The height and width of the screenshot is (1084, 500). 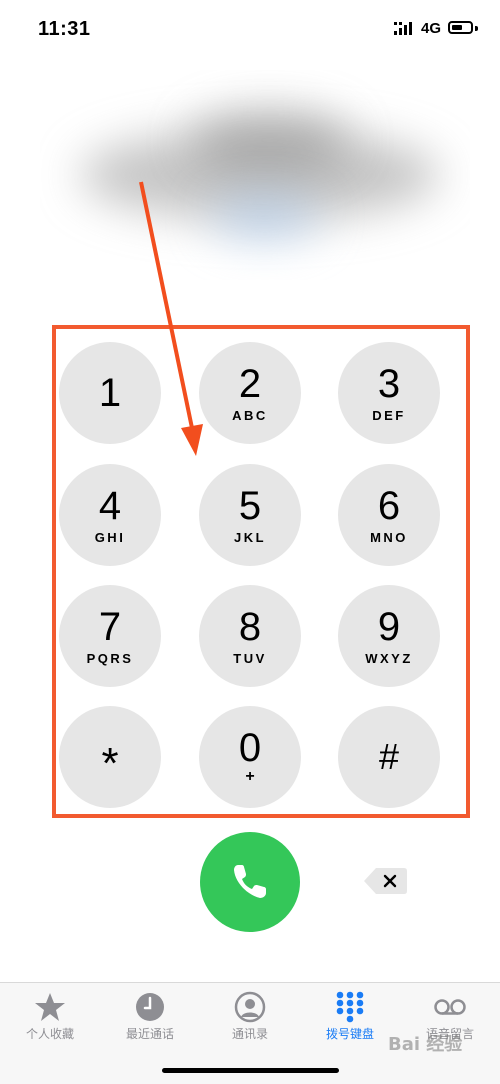 I want to click on key-digit: 8, so click(x=250, y=626).